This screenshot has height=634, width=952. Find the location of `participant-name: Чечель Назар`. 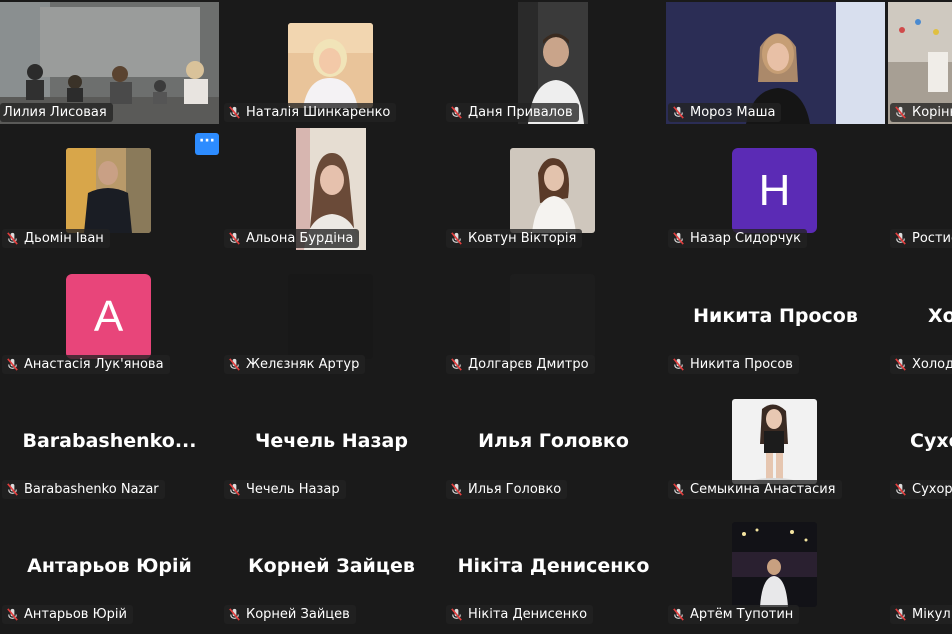

participant-name: Чечель Назар is located at coordinates (293, 489).